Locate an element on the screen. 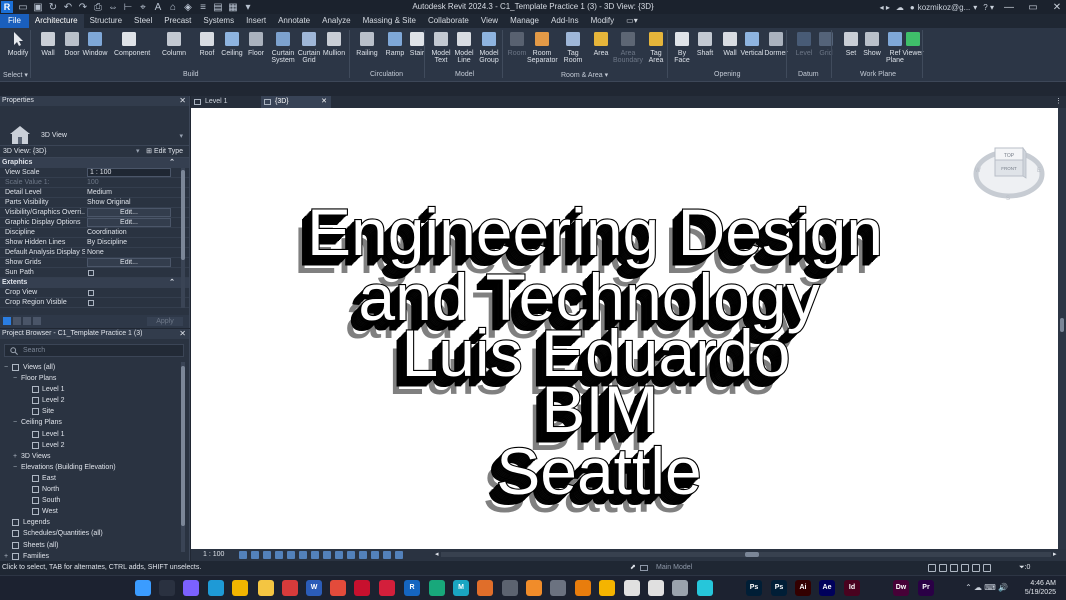 The image size is (1066, 600). taskbar-app-6-icon is located at coordinates (534, 588).